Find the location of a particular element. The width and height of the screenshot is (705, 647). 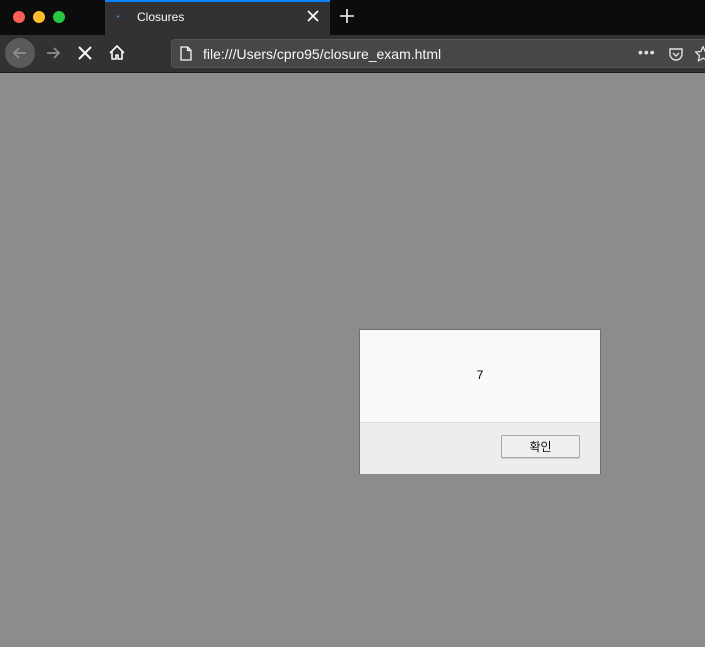

stop-icon is located at coordinates (85, 53).